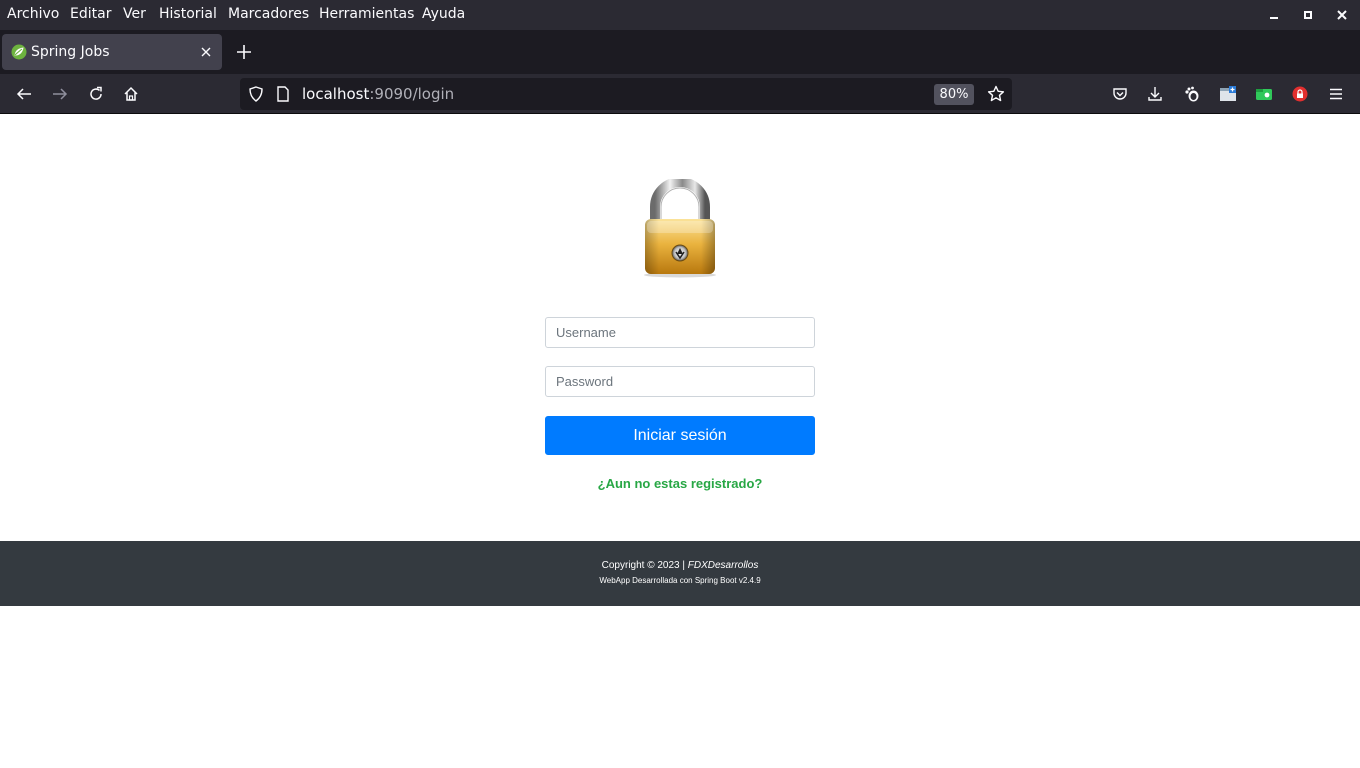  I want to click on minimize-icon, so click(1274, 18).